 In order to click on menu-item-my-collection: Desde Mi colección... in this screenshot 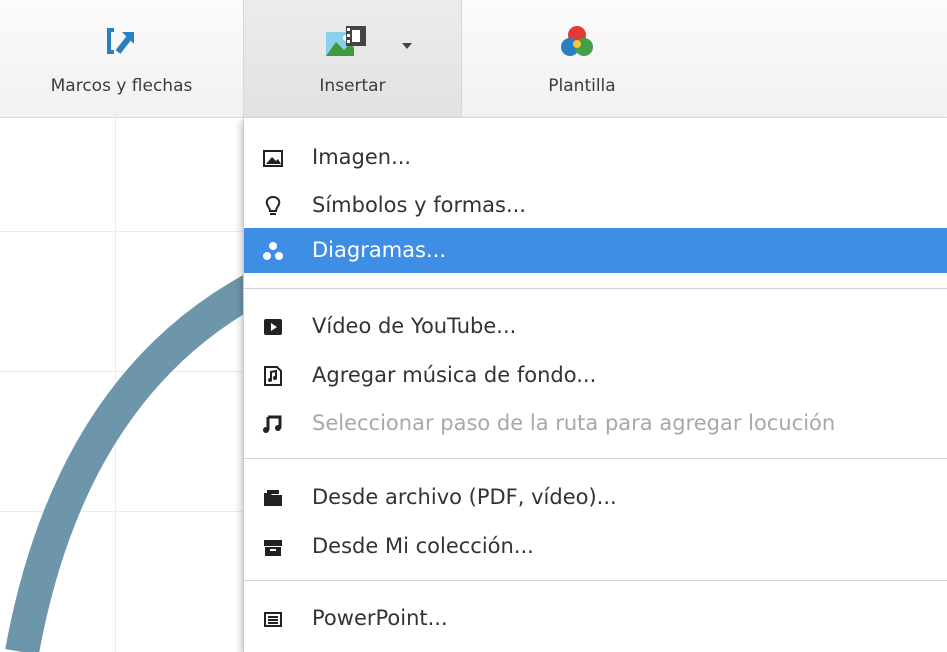, I will do `click(595, 546)`.